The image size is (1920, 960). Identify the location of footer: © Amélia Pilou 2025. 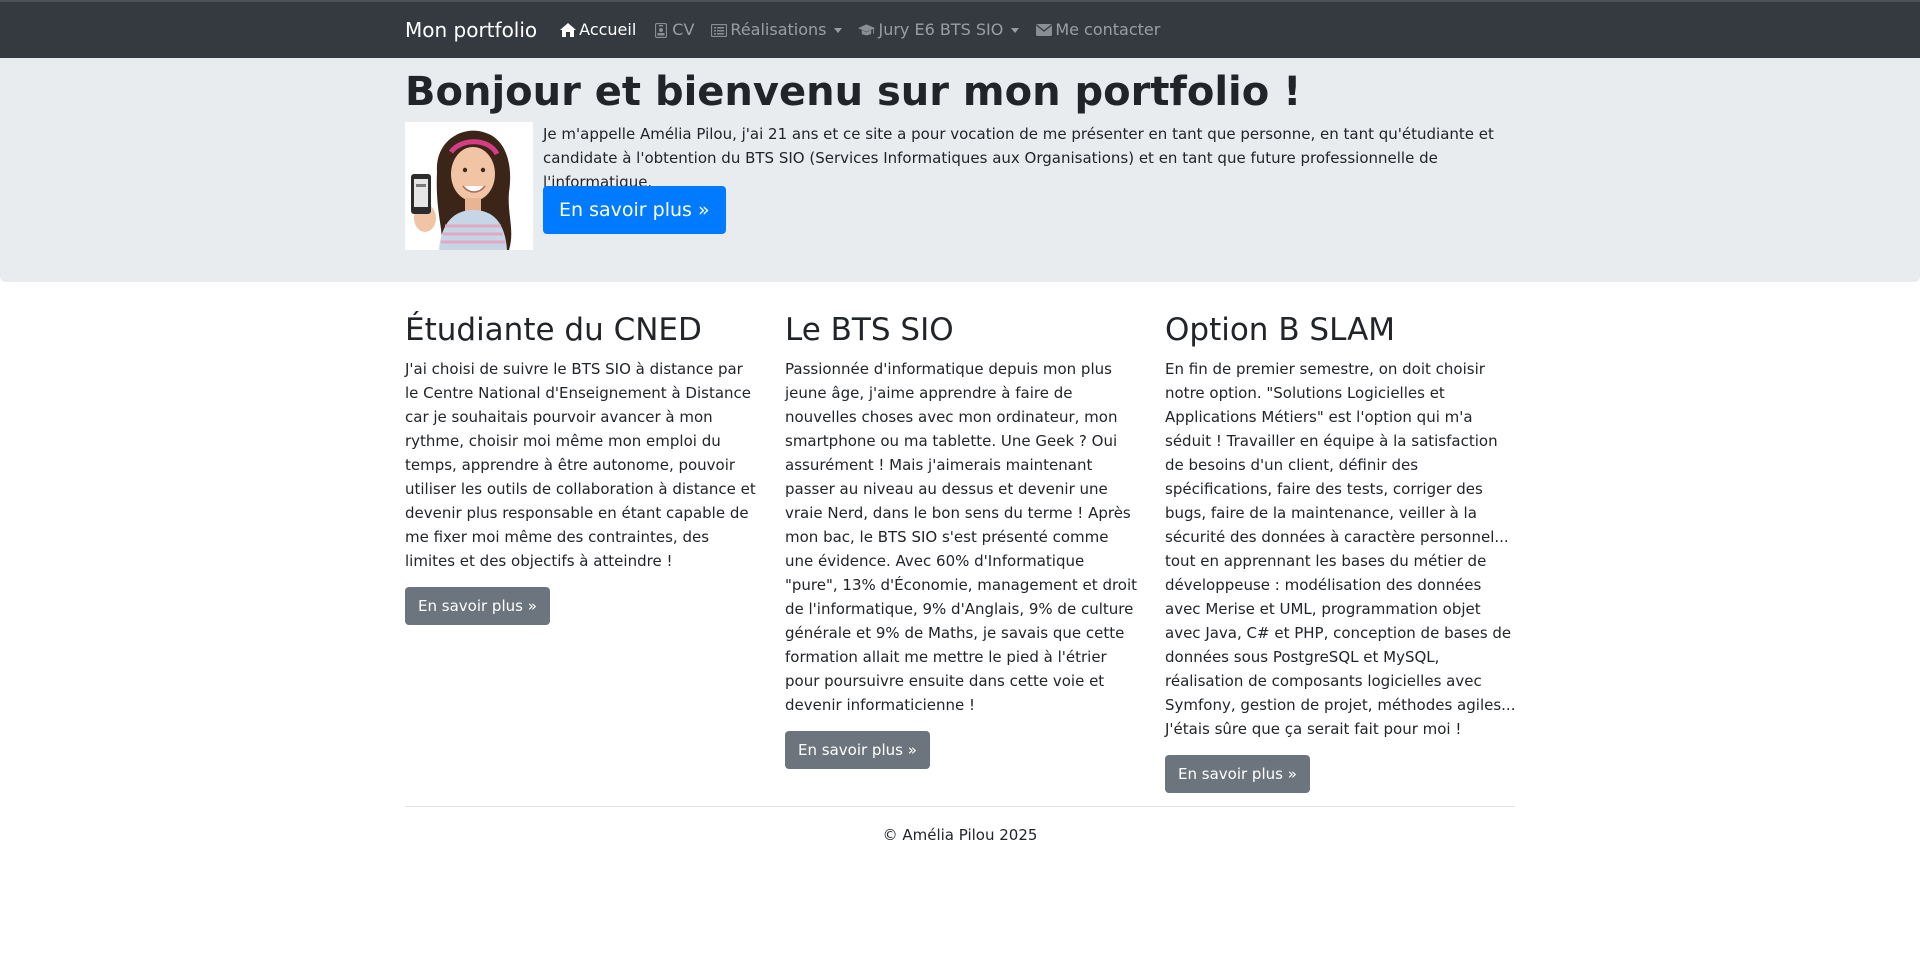
(960, 835).